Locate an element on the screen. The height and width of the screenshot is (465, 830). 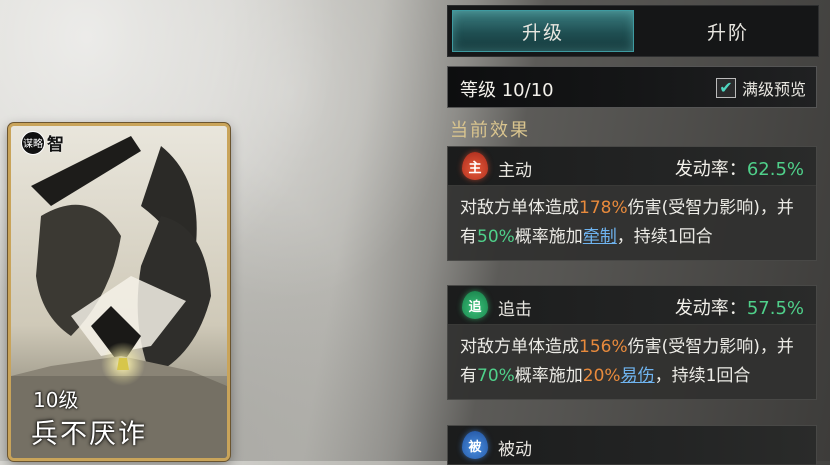
effect-description: 对敌方单体造成178%伤害(受智力影响)，并有50%概率施加牵制，持续1回合 is located at coordinates (632, 223).